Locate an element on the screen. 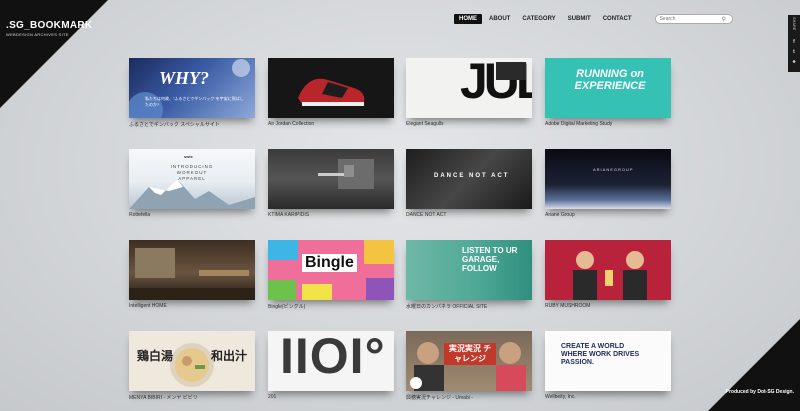 This screenshot has height=411, width=800. site-tagline: WEBDESIGN ARCHIVES SITE is located at coordinates (37, 34).